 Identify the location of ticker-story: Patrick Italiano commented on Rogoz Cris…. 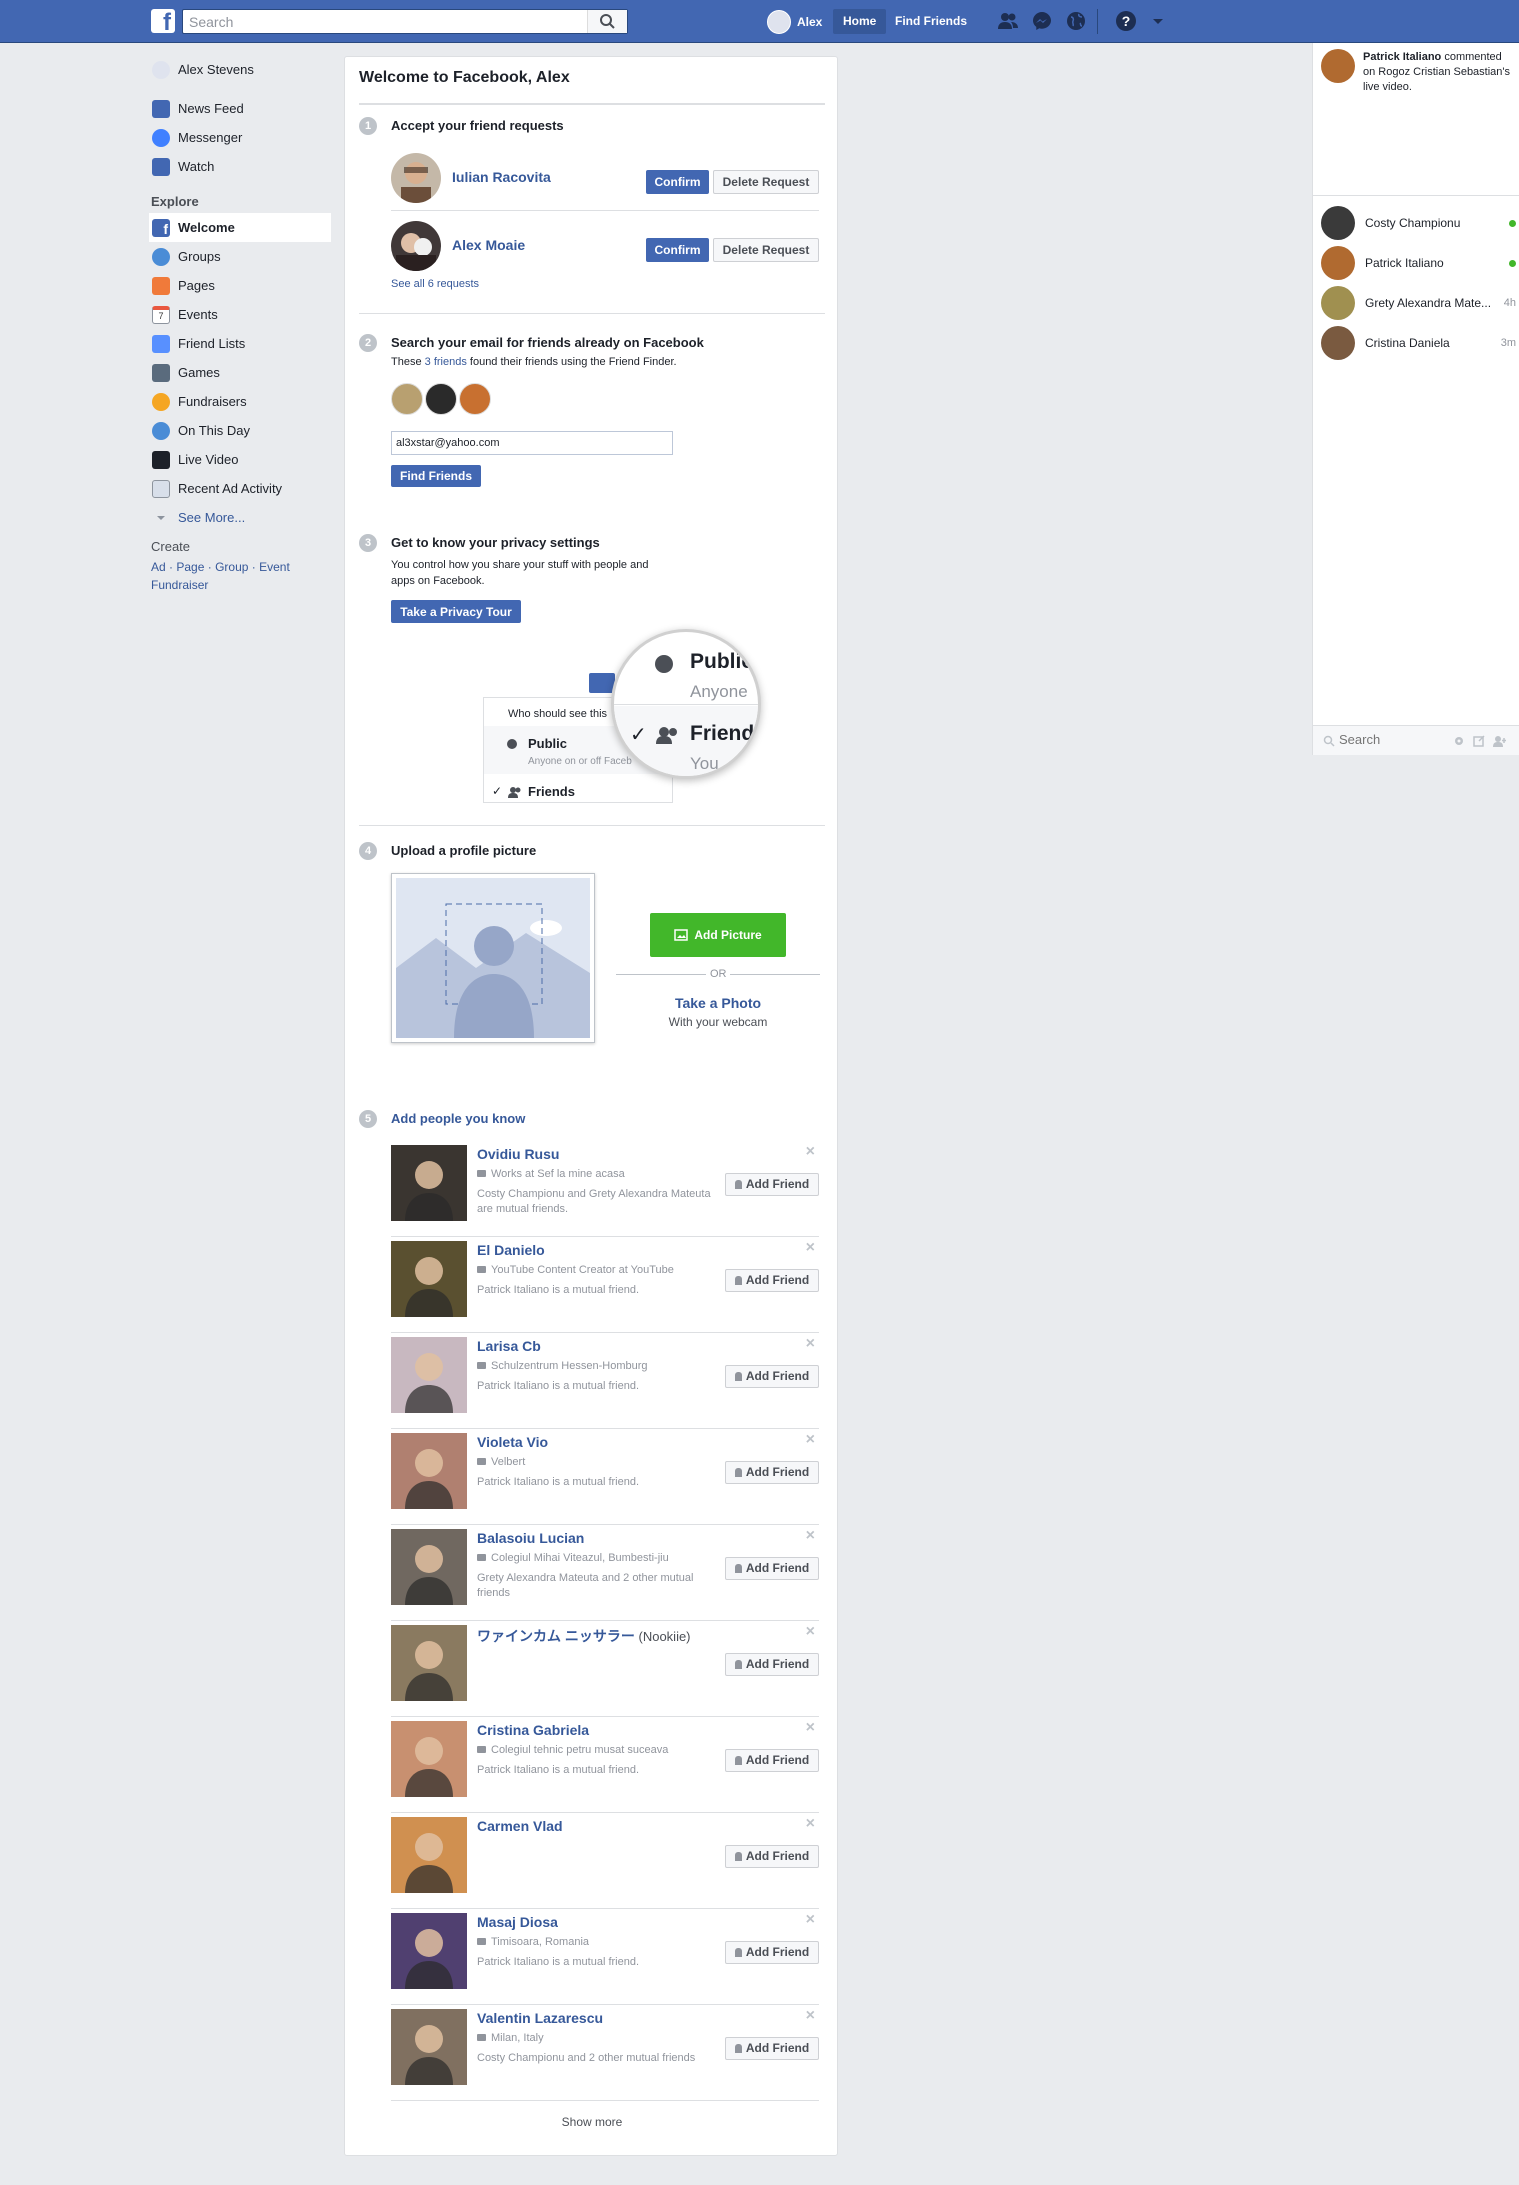
(1440, 72).